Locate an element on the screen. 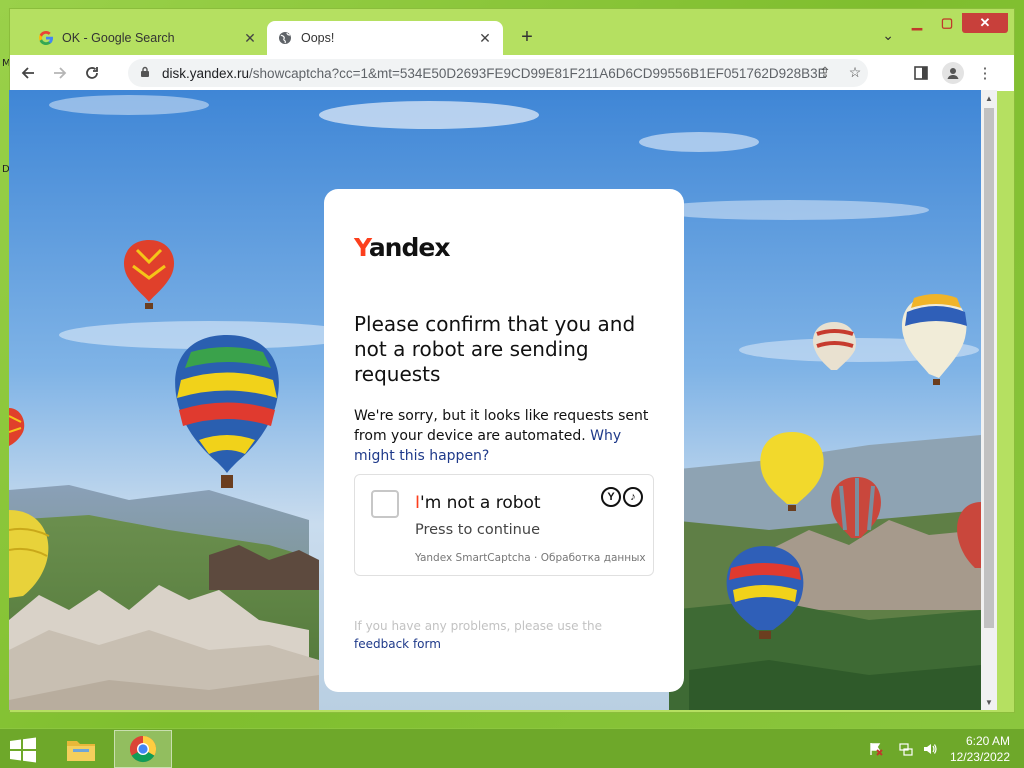 The height and width of the screenshot is (768, 1024). bookmark-star-icon: ☆ is located at coordinates (855, 72).